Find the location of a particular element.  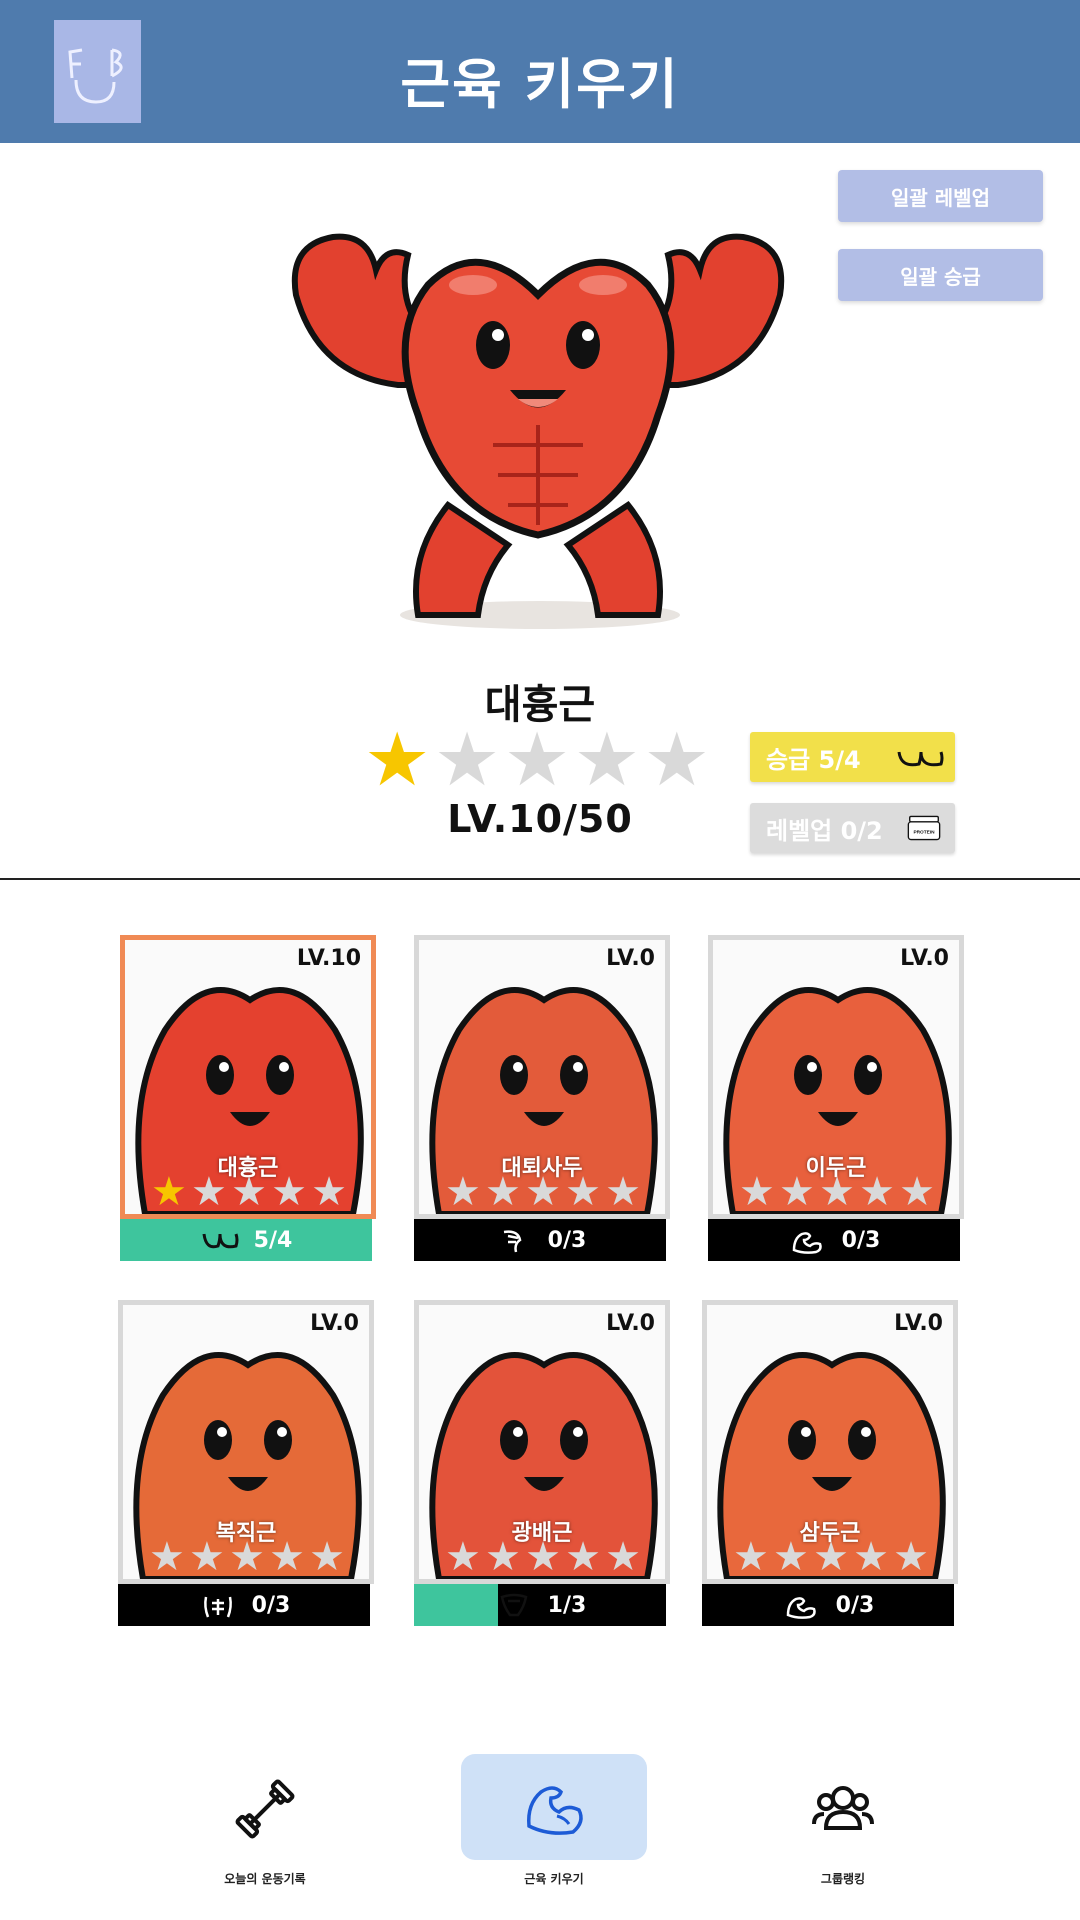

dumbbell-icon is located at coordinates (265, 1809).